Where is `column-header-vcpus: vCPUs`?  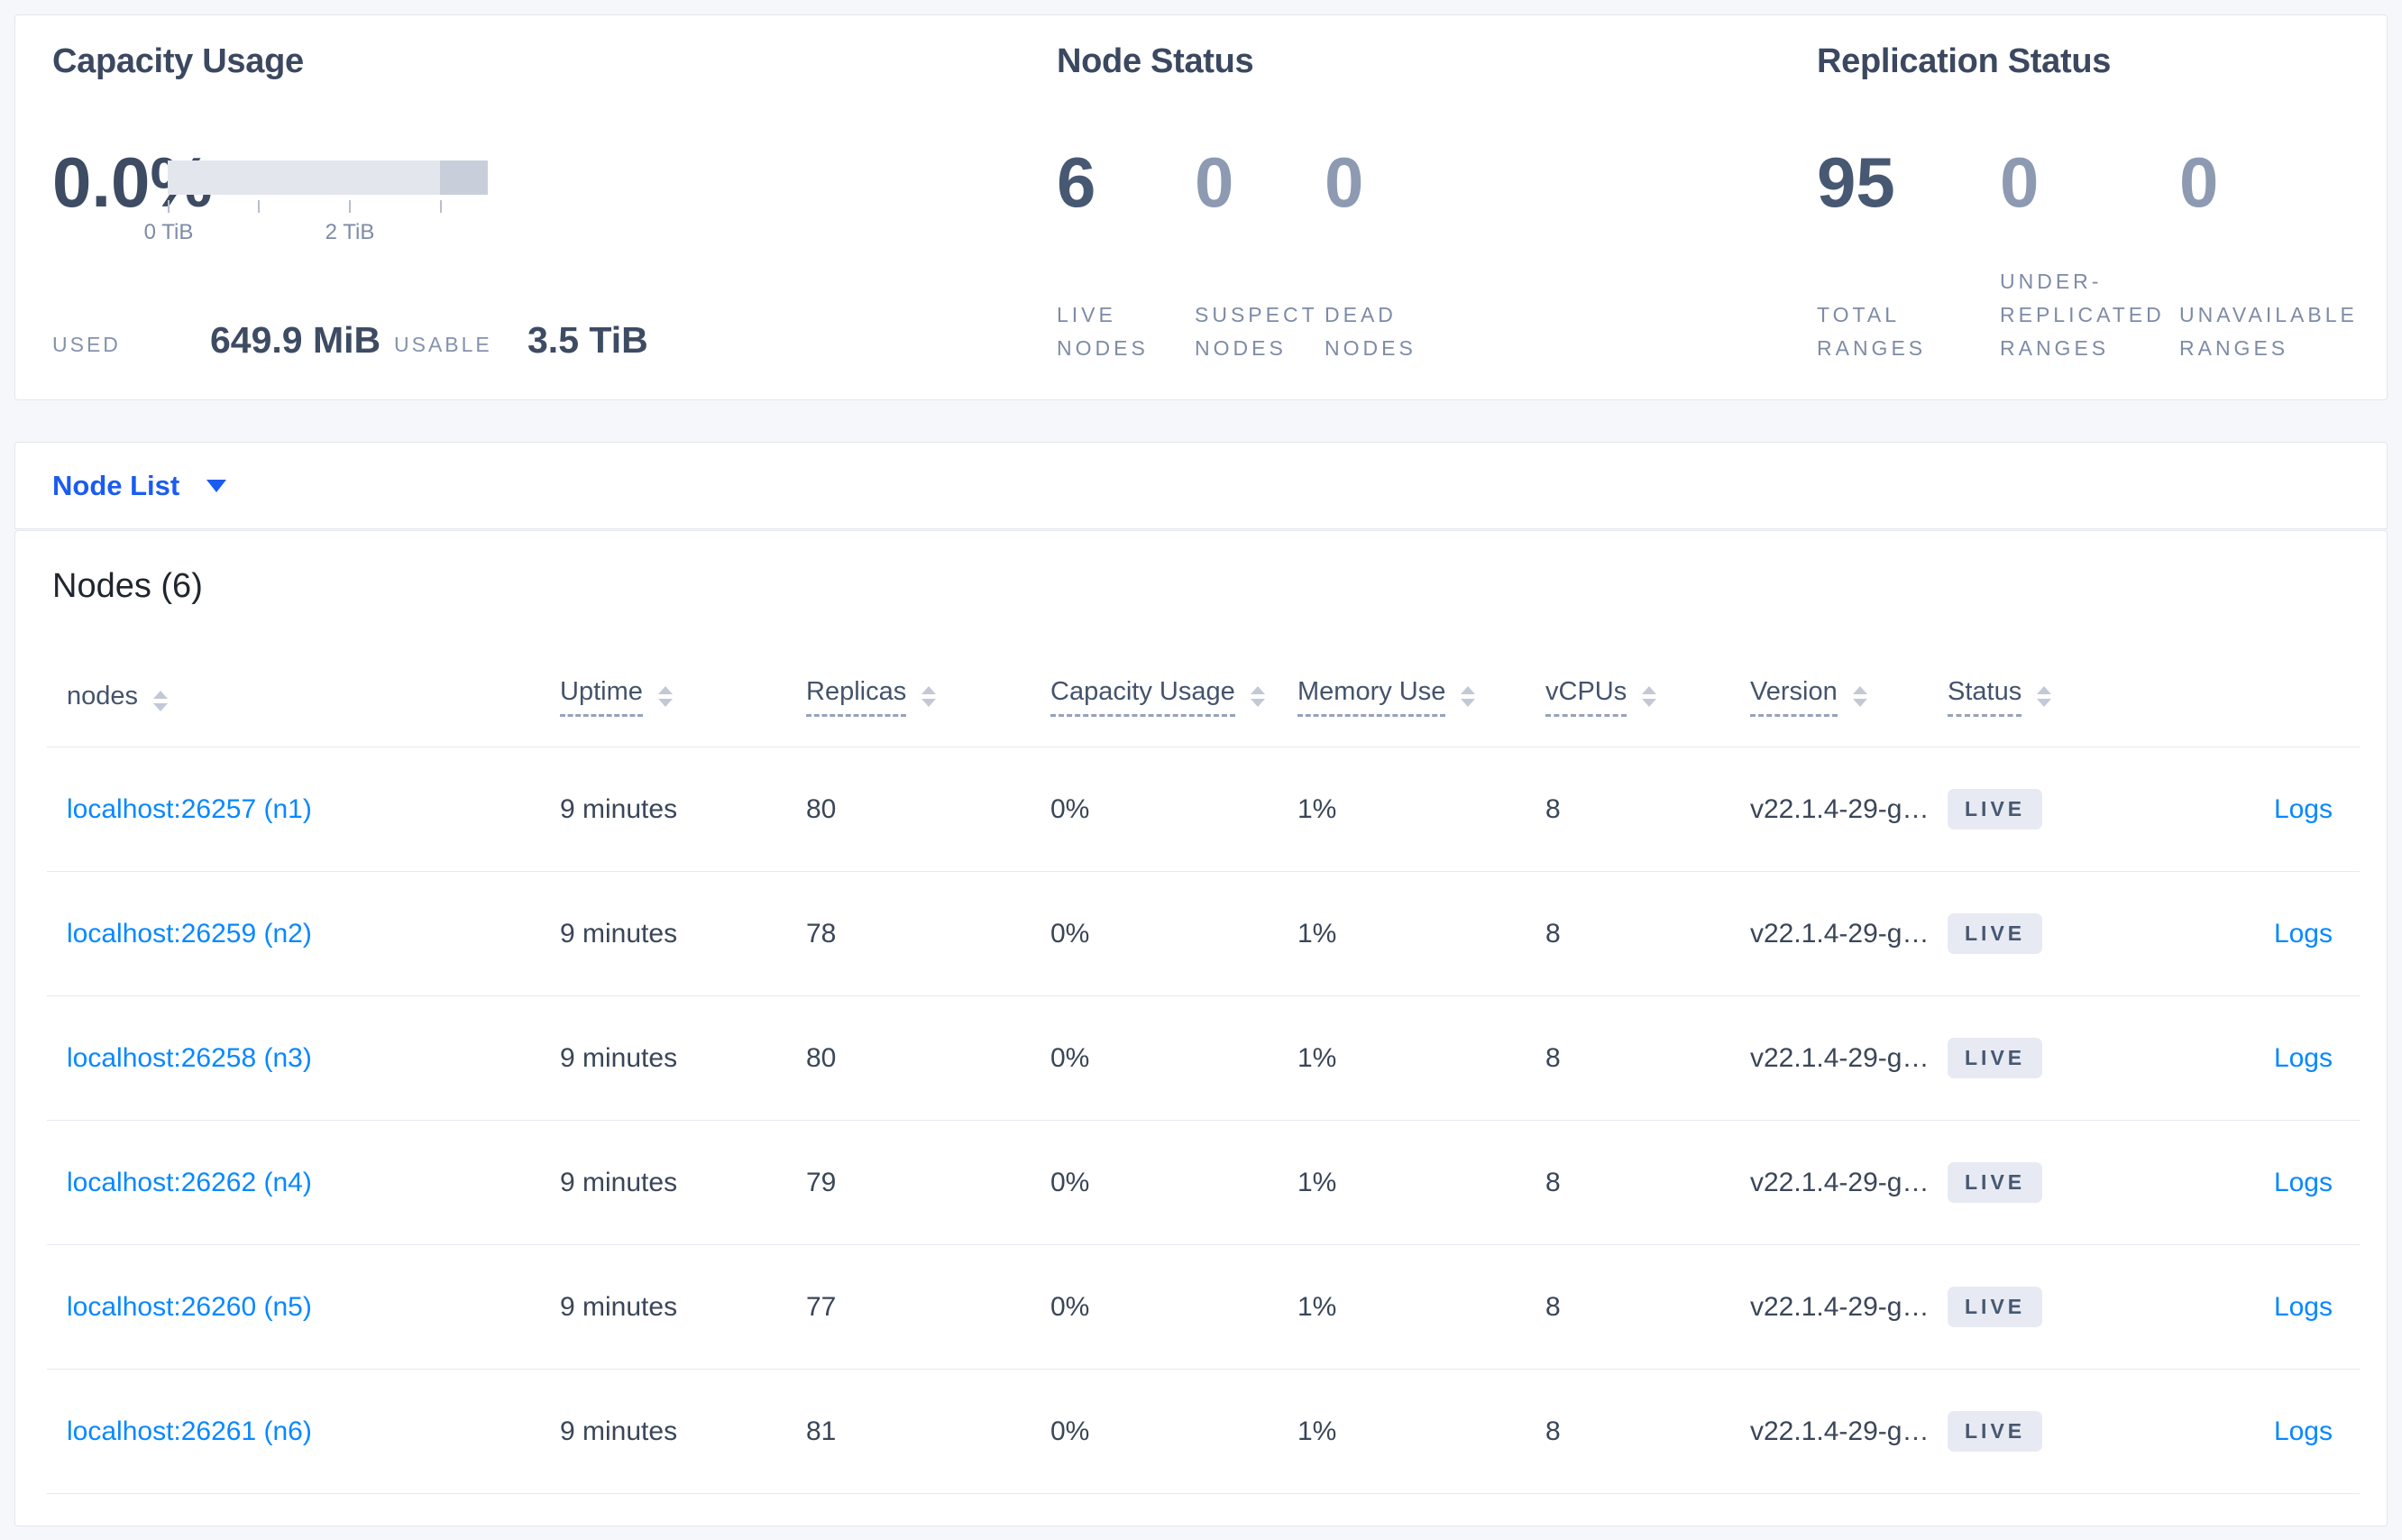 column-header-vcpus: vCPUs is located at coordinates (1647, 697).